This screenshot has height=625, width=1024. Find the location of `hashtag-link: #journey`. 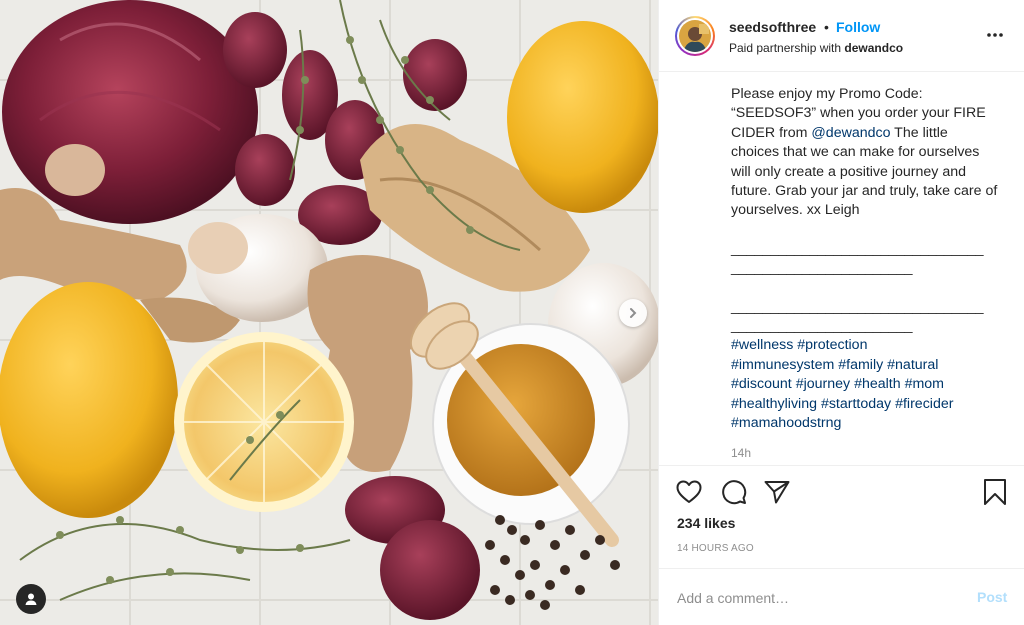

hashtag-link: #journey is located at coordinates (823, 384).